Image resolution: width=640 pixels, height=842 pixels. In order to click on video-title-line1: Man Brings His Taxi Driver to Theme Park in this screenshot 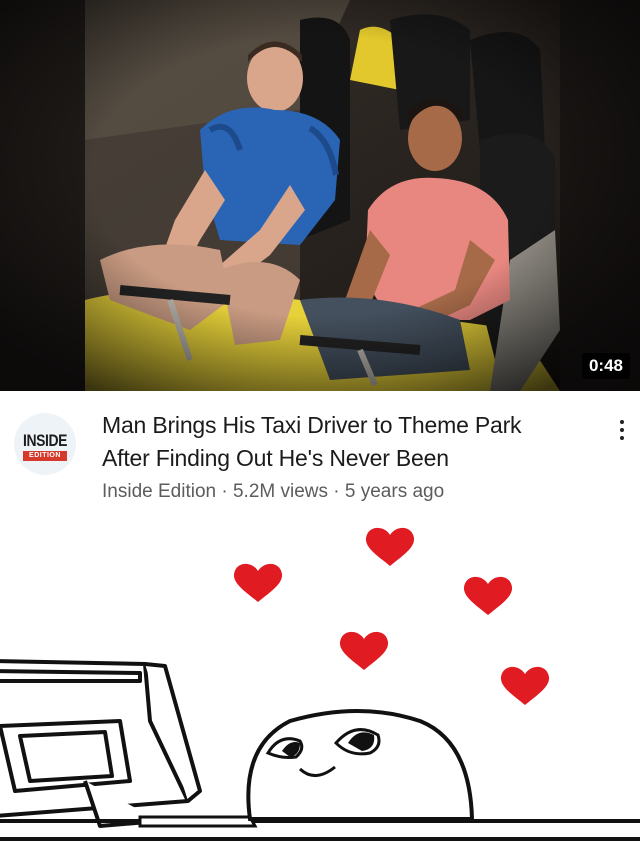, I will do `click(312, 425)`.